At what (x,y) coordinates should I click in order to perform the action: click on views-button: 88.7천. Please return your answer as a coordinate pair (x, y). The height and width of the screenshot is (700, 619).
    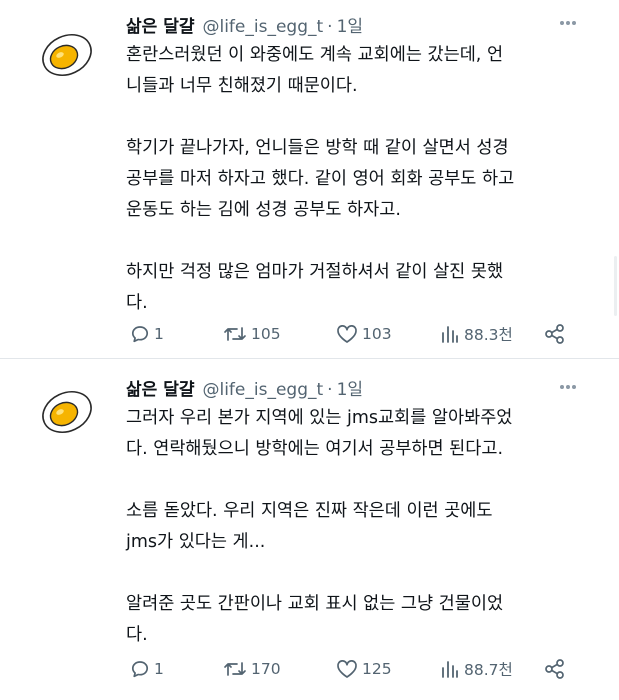
    Looking at the image, I should click on (476, 669).